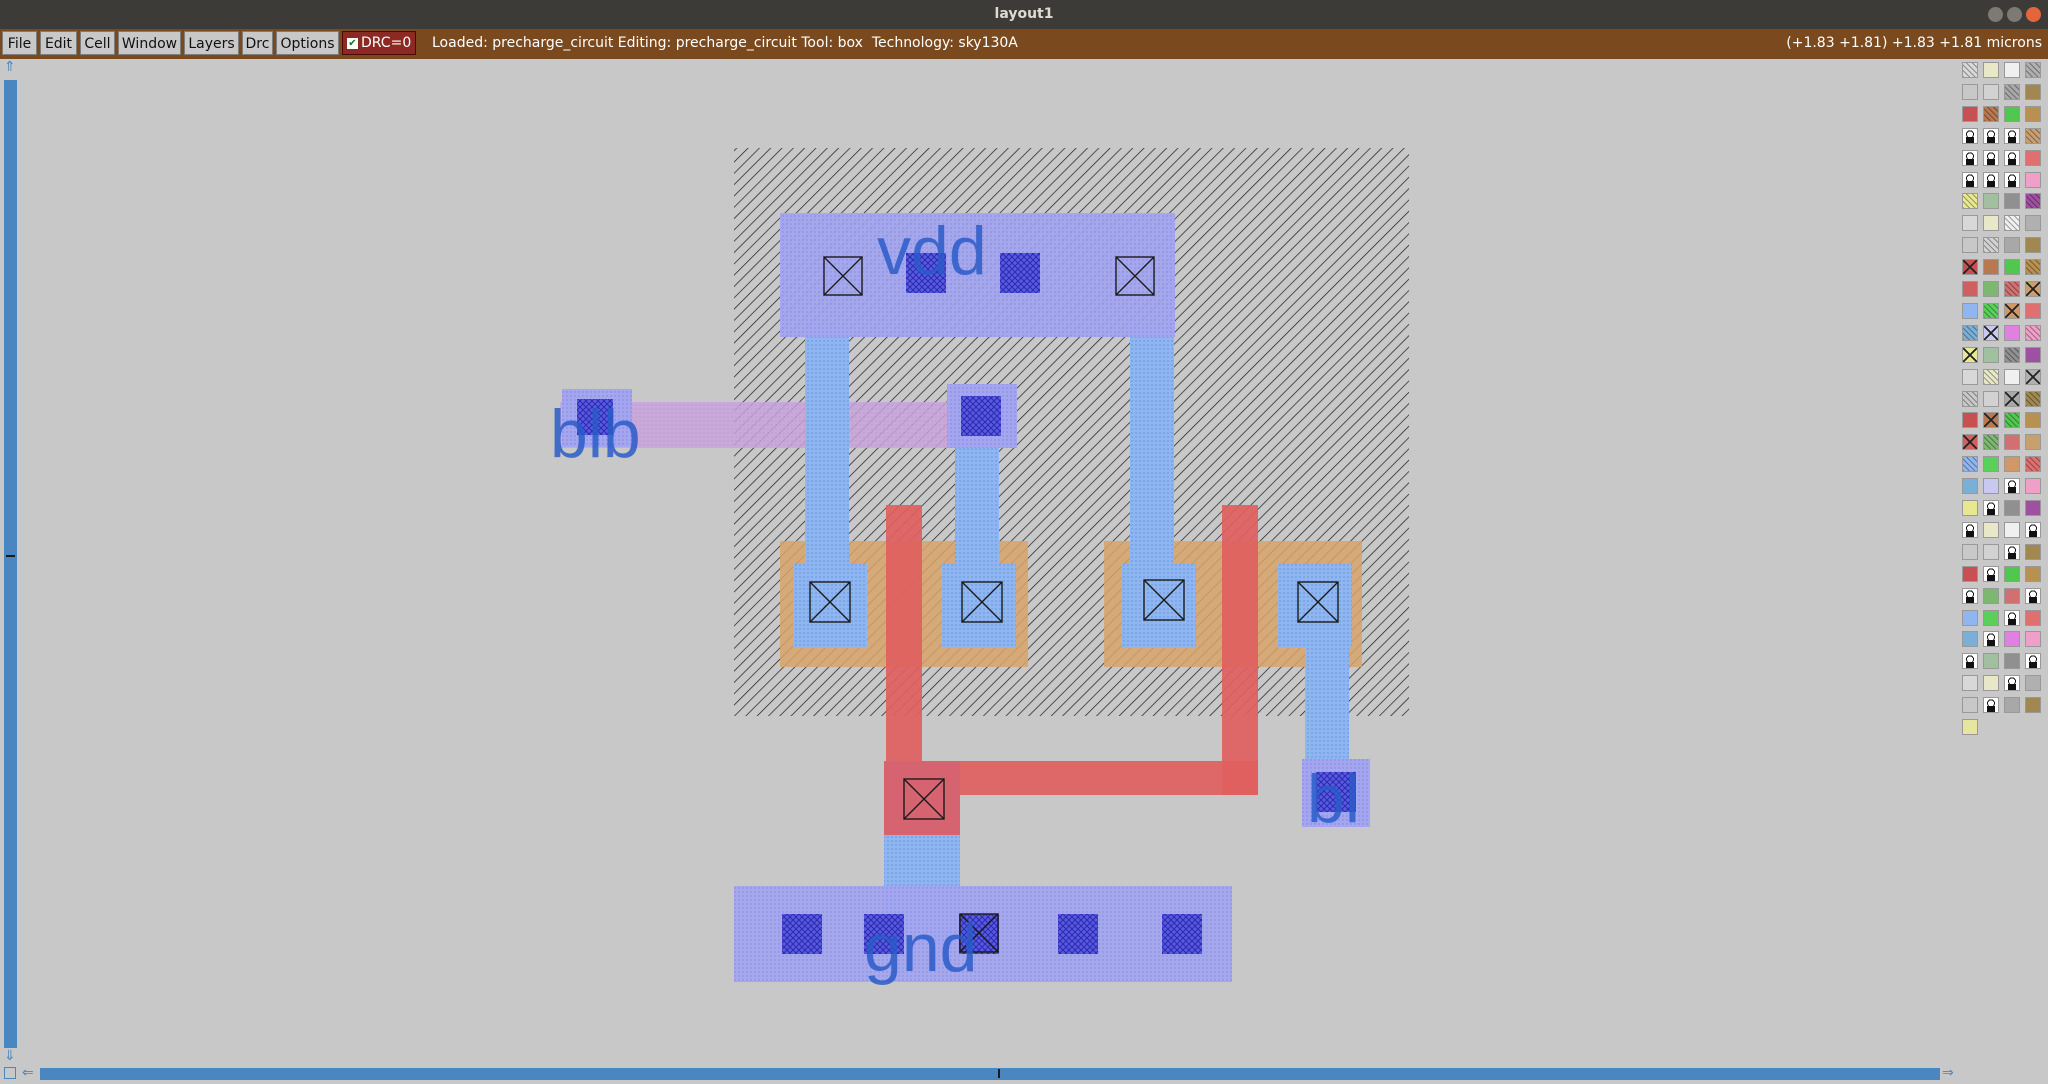  I want to click on horizontal-scrollbar: ⇐ ⇒, so click(979, 1074).